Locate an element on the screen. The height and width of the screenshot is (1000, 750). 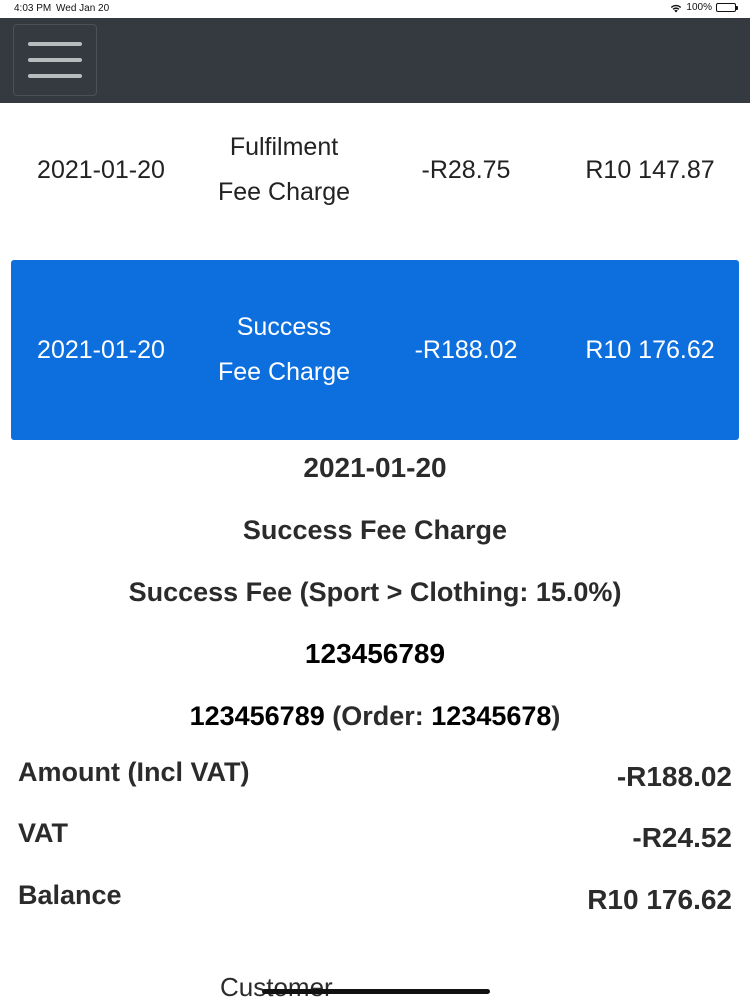
status-bar: 4:03 PM Wed Jan 20 100% is located at coordinates (375, 9).